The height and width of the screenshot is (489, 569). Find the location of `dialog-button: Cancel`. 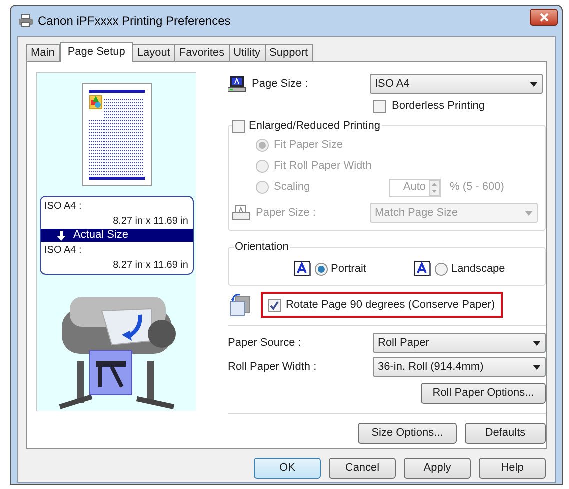

dialog-button: Cancel is located at coordinates (362, 468).